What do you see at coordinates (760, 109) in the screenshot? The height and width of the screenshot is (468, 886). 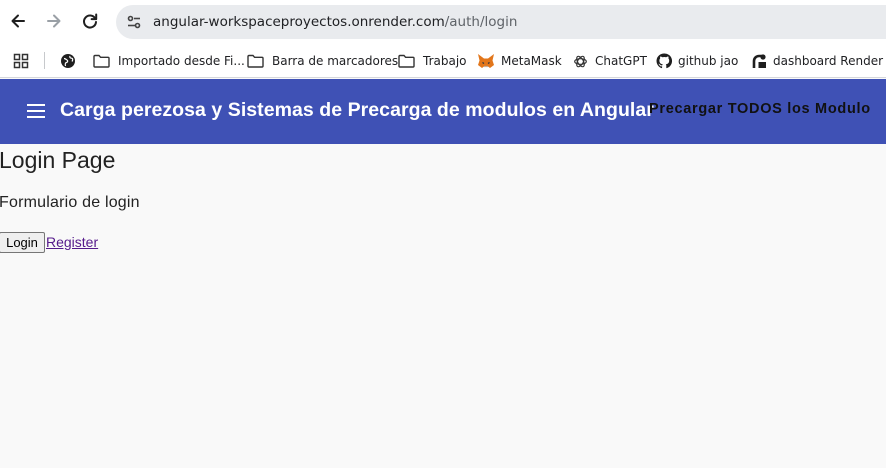 I see `preload-all-modules-button: Precargar TODOS los Modulo` at bounding box center [760, 109].